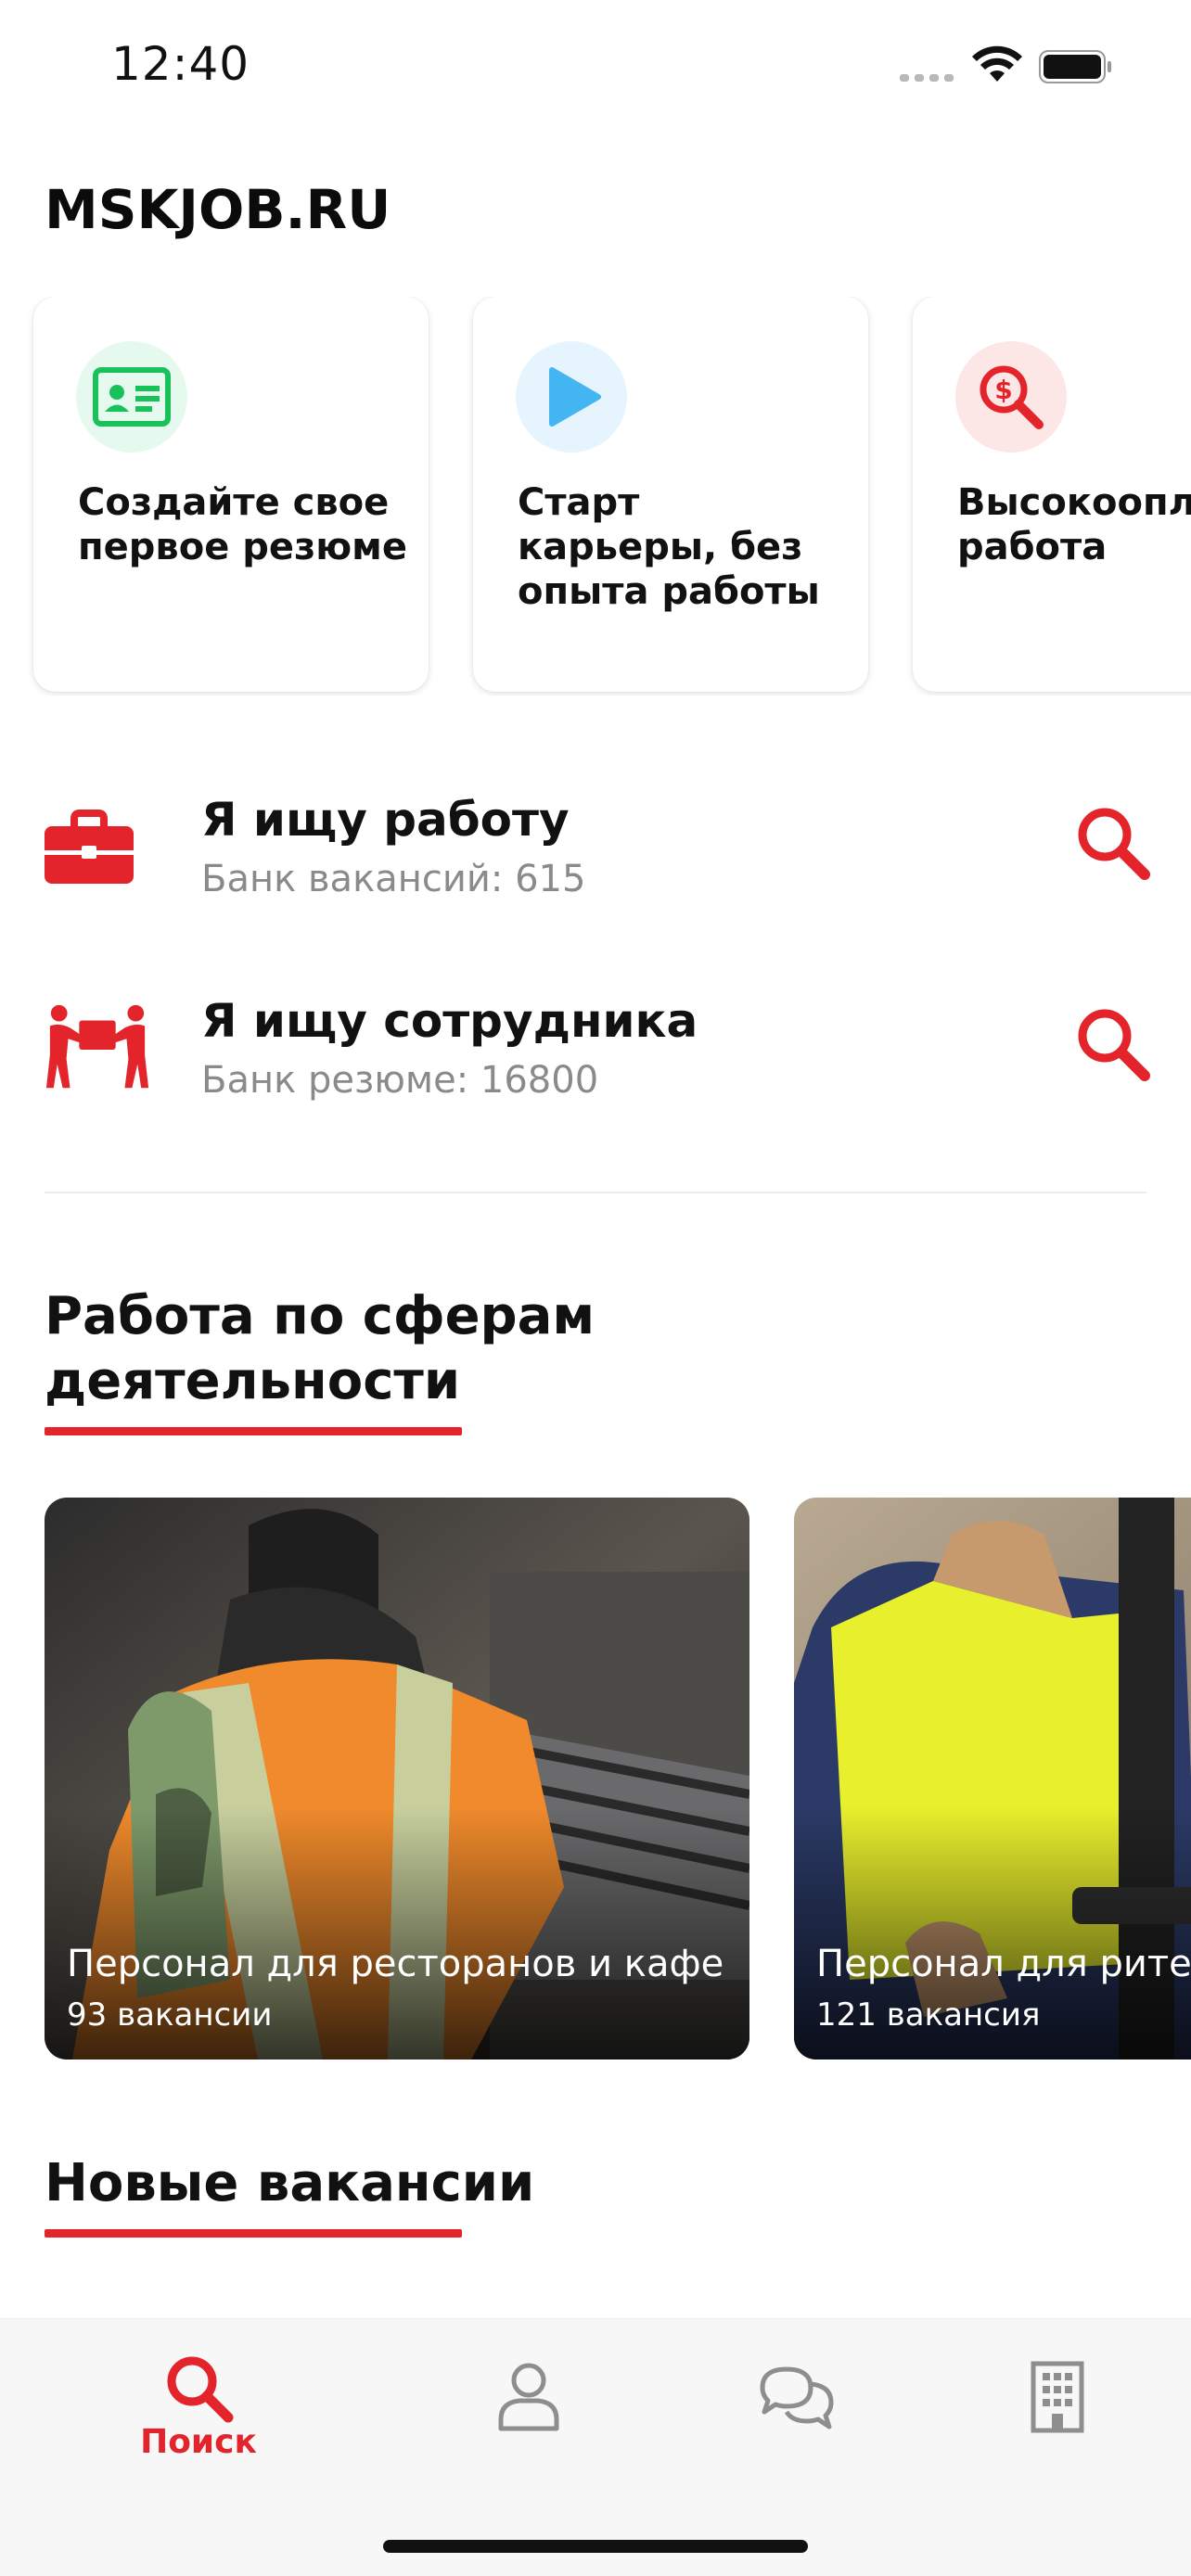 The image size is (1191, 2576). I want to click on tab-label: Поиск, so click(198, 2442).